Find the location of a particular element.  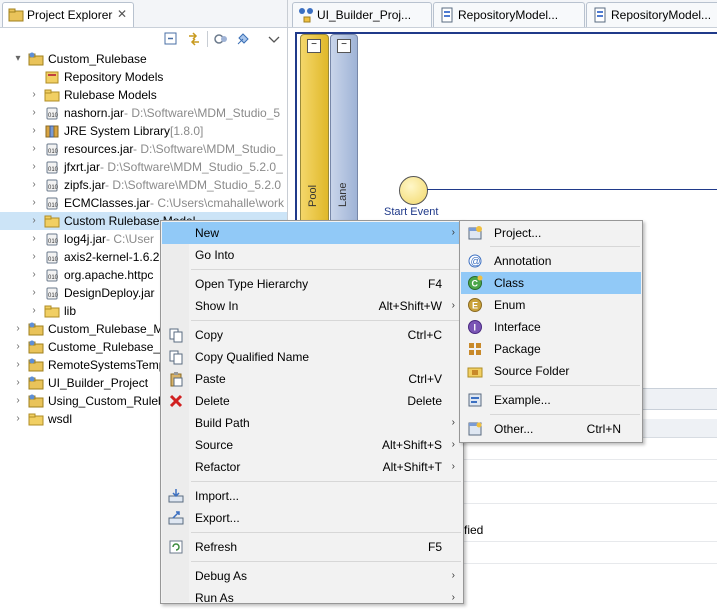

new-item-source-folder: Source Folder is located at coordinates (551, 371).